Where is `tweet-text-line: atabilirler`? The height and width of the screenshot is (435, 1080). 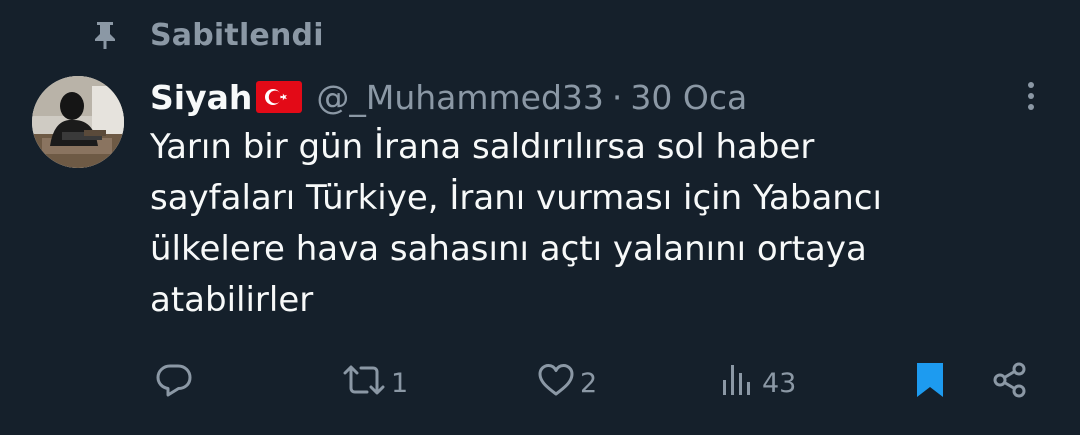
tweet-text-line: atabilirler is located at coordinates (232, 300).